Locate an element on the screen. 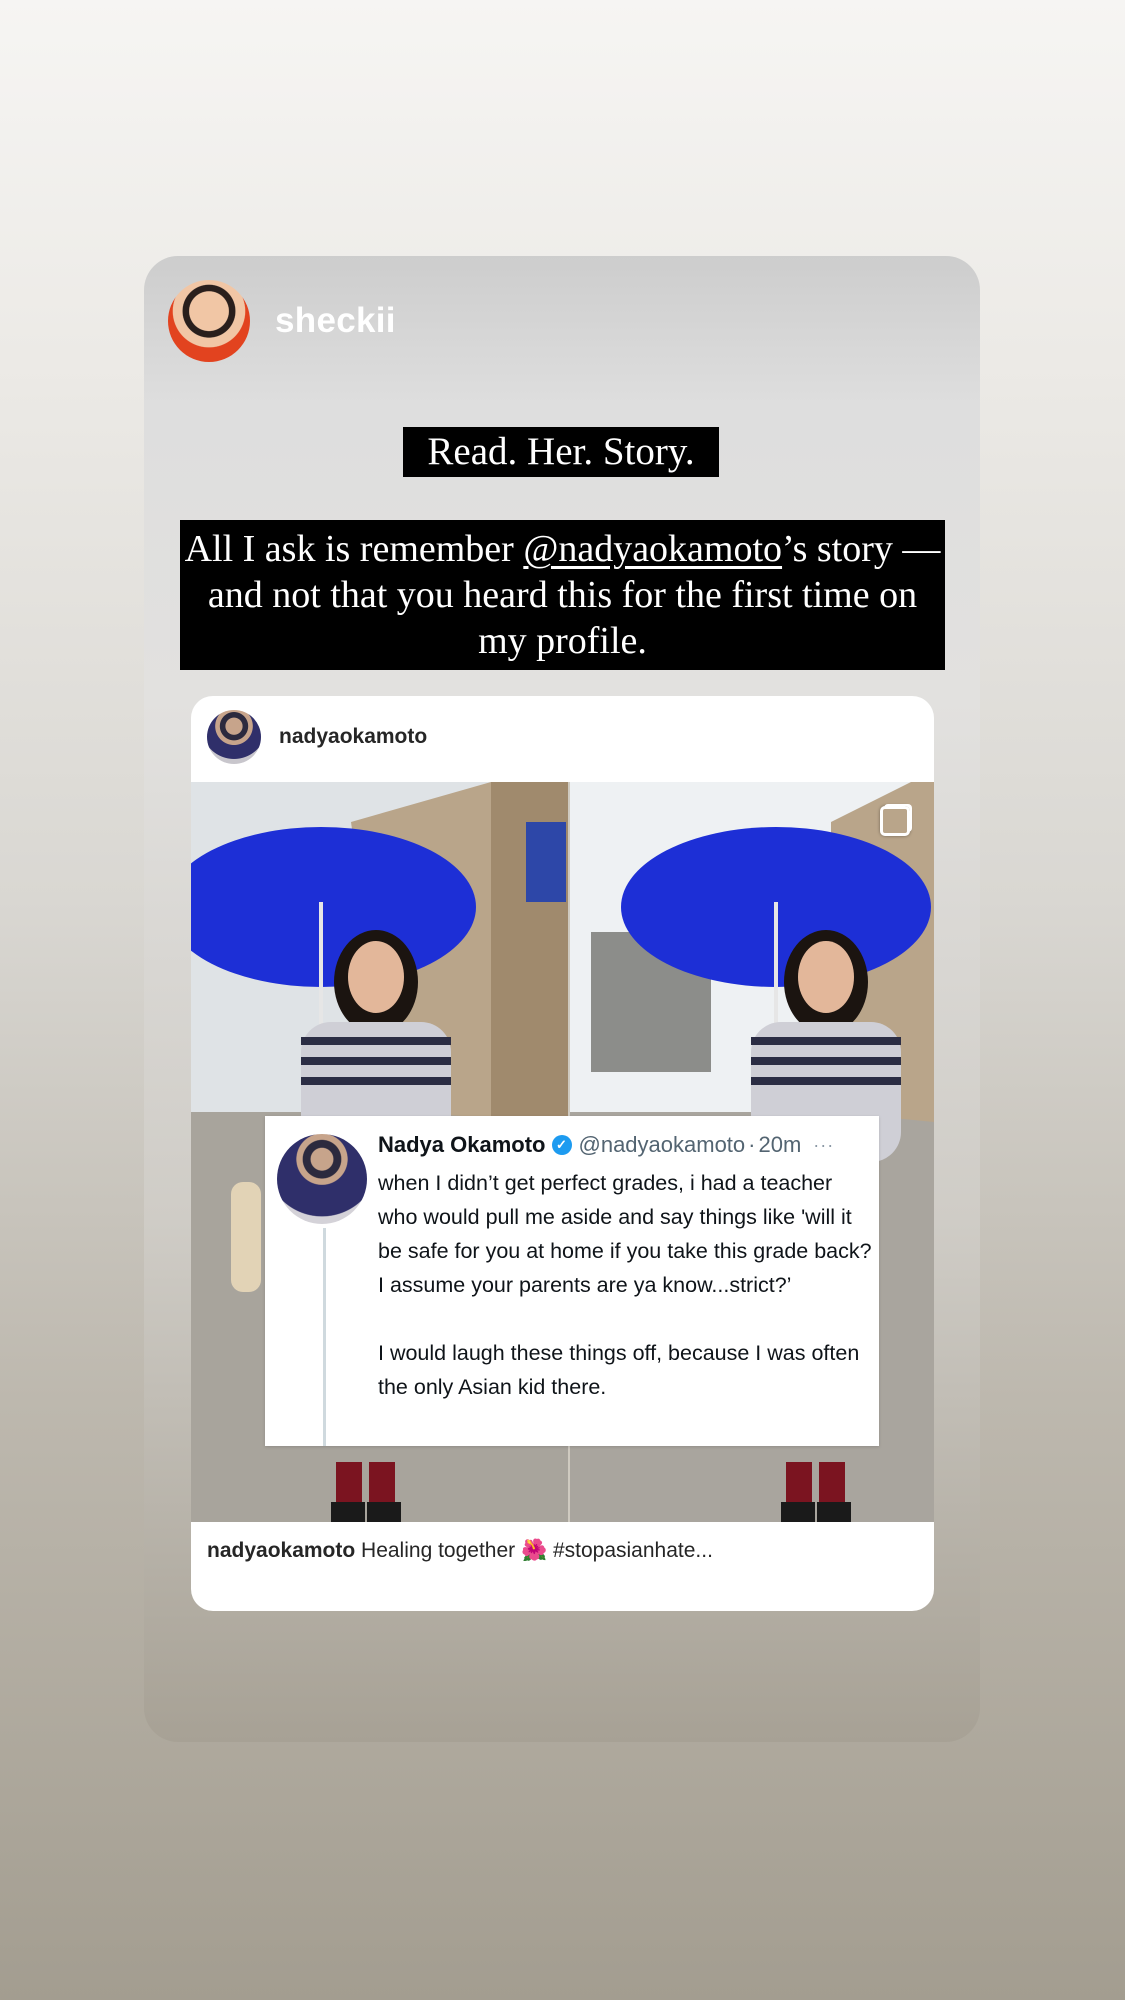 The image size is (1125, 2000). multiple-photos-icon is located at coordinates (895, 821).